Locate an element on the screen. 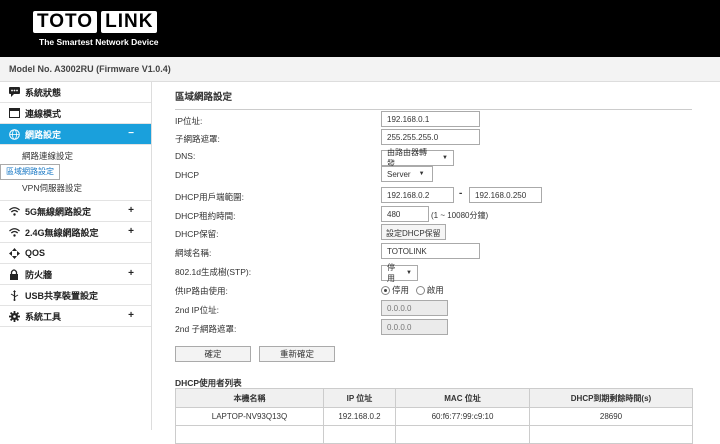 The image size is (720, 444). window-icon is located at coordinates (14, 113).